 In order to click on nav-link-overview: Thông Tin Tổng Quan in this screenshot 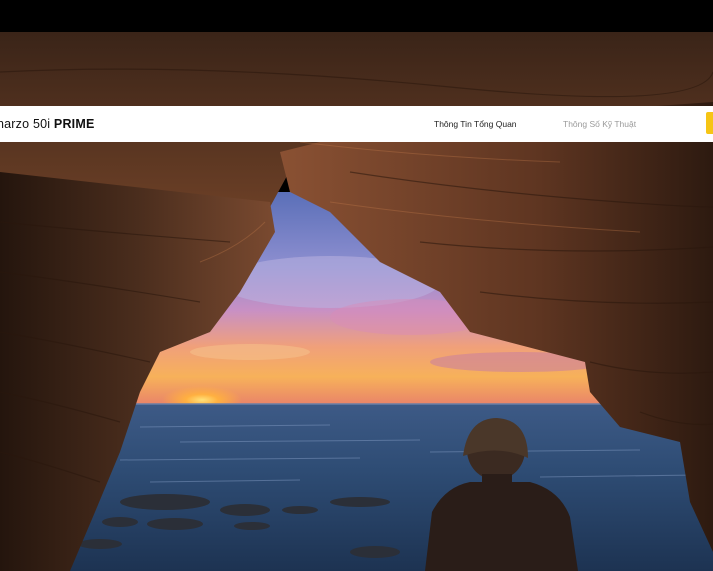, I will do `click(475, 124)`.